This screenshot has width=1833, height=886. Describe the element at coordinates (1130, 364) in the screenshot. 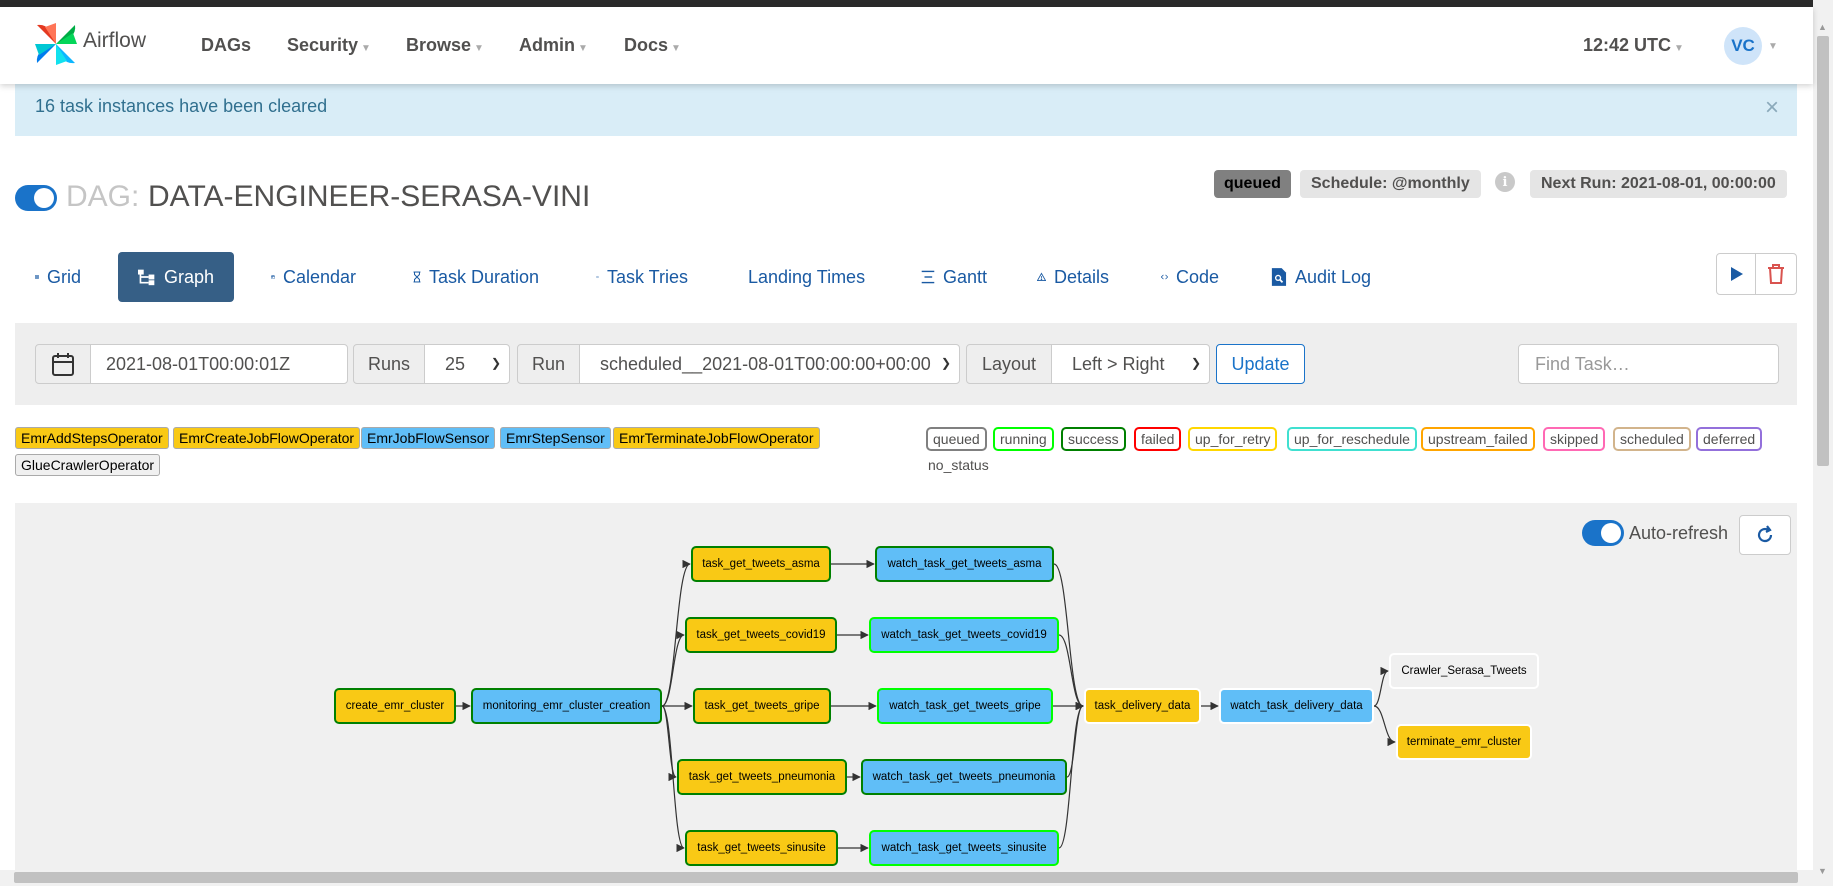

I see `layout-select: Left > Right ❯` at that location.